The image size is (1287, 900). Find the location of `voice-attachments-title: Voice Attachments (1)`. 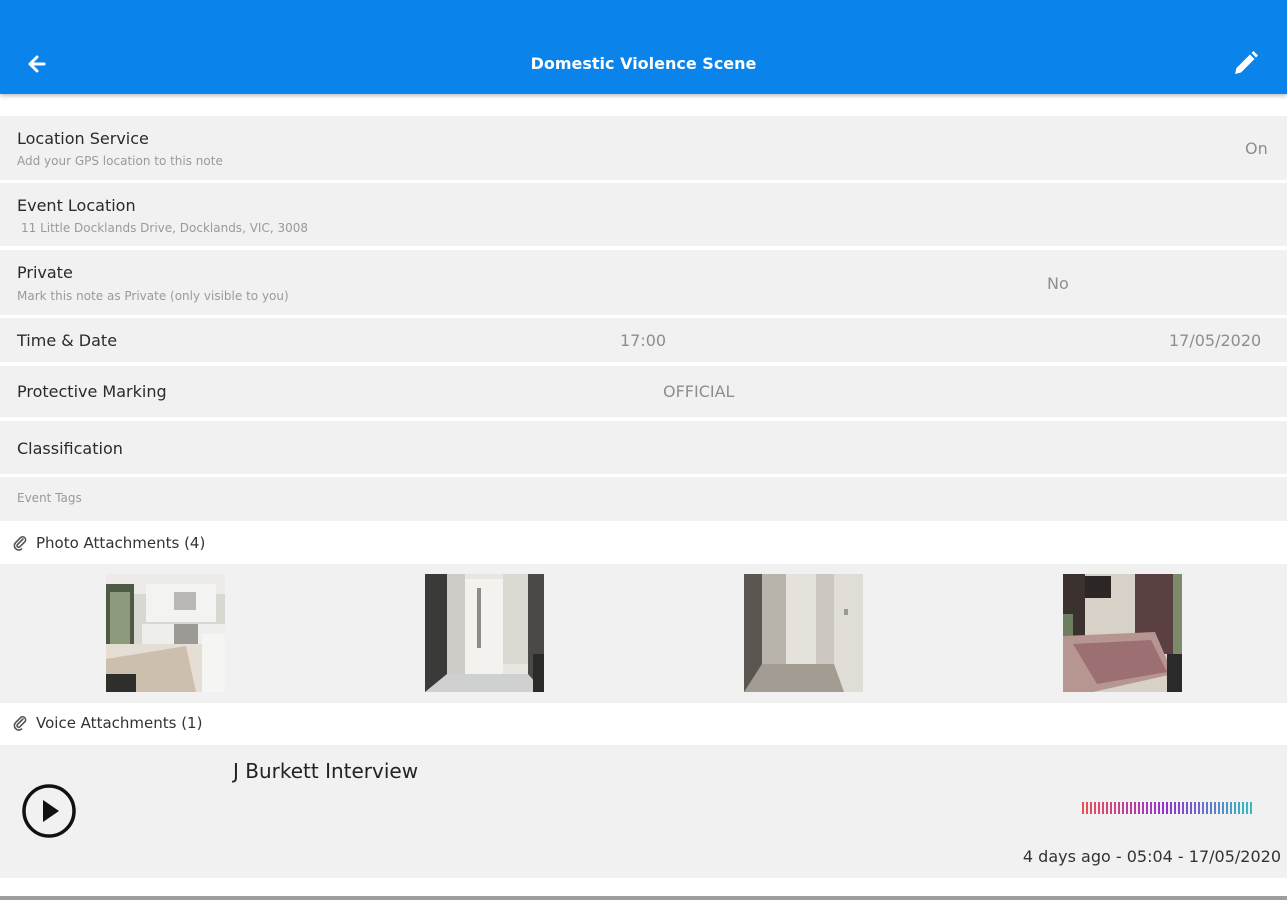

voice-attachments-title: Voice Attachments (1) is located at coordinates (119, 723).